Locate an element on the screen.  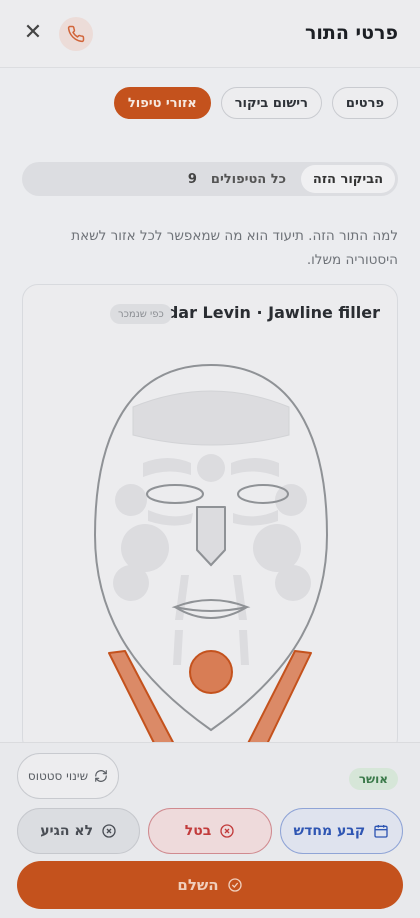
tab-visit-log: רישום ביקור is located at coordinates (271, 103).